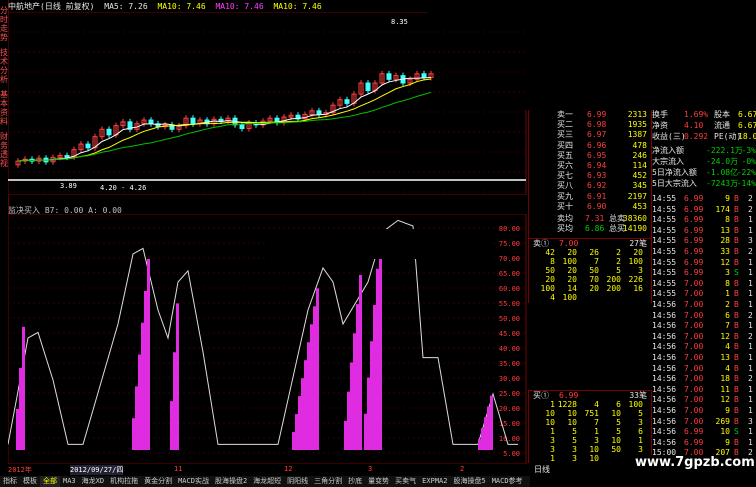 The height and width of the screenshot is (487, 756). Describe the element at coordinates (69, 481) in the screenshot. I see `indicator-tab: MA3` at that location.